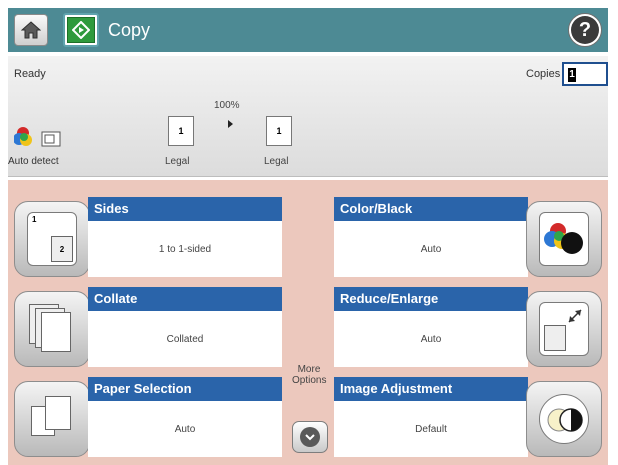  What do you see at coordinates (309, 375) in the screenshot?
I see `more-options-label: More Options` at bounding box center [309, 375].